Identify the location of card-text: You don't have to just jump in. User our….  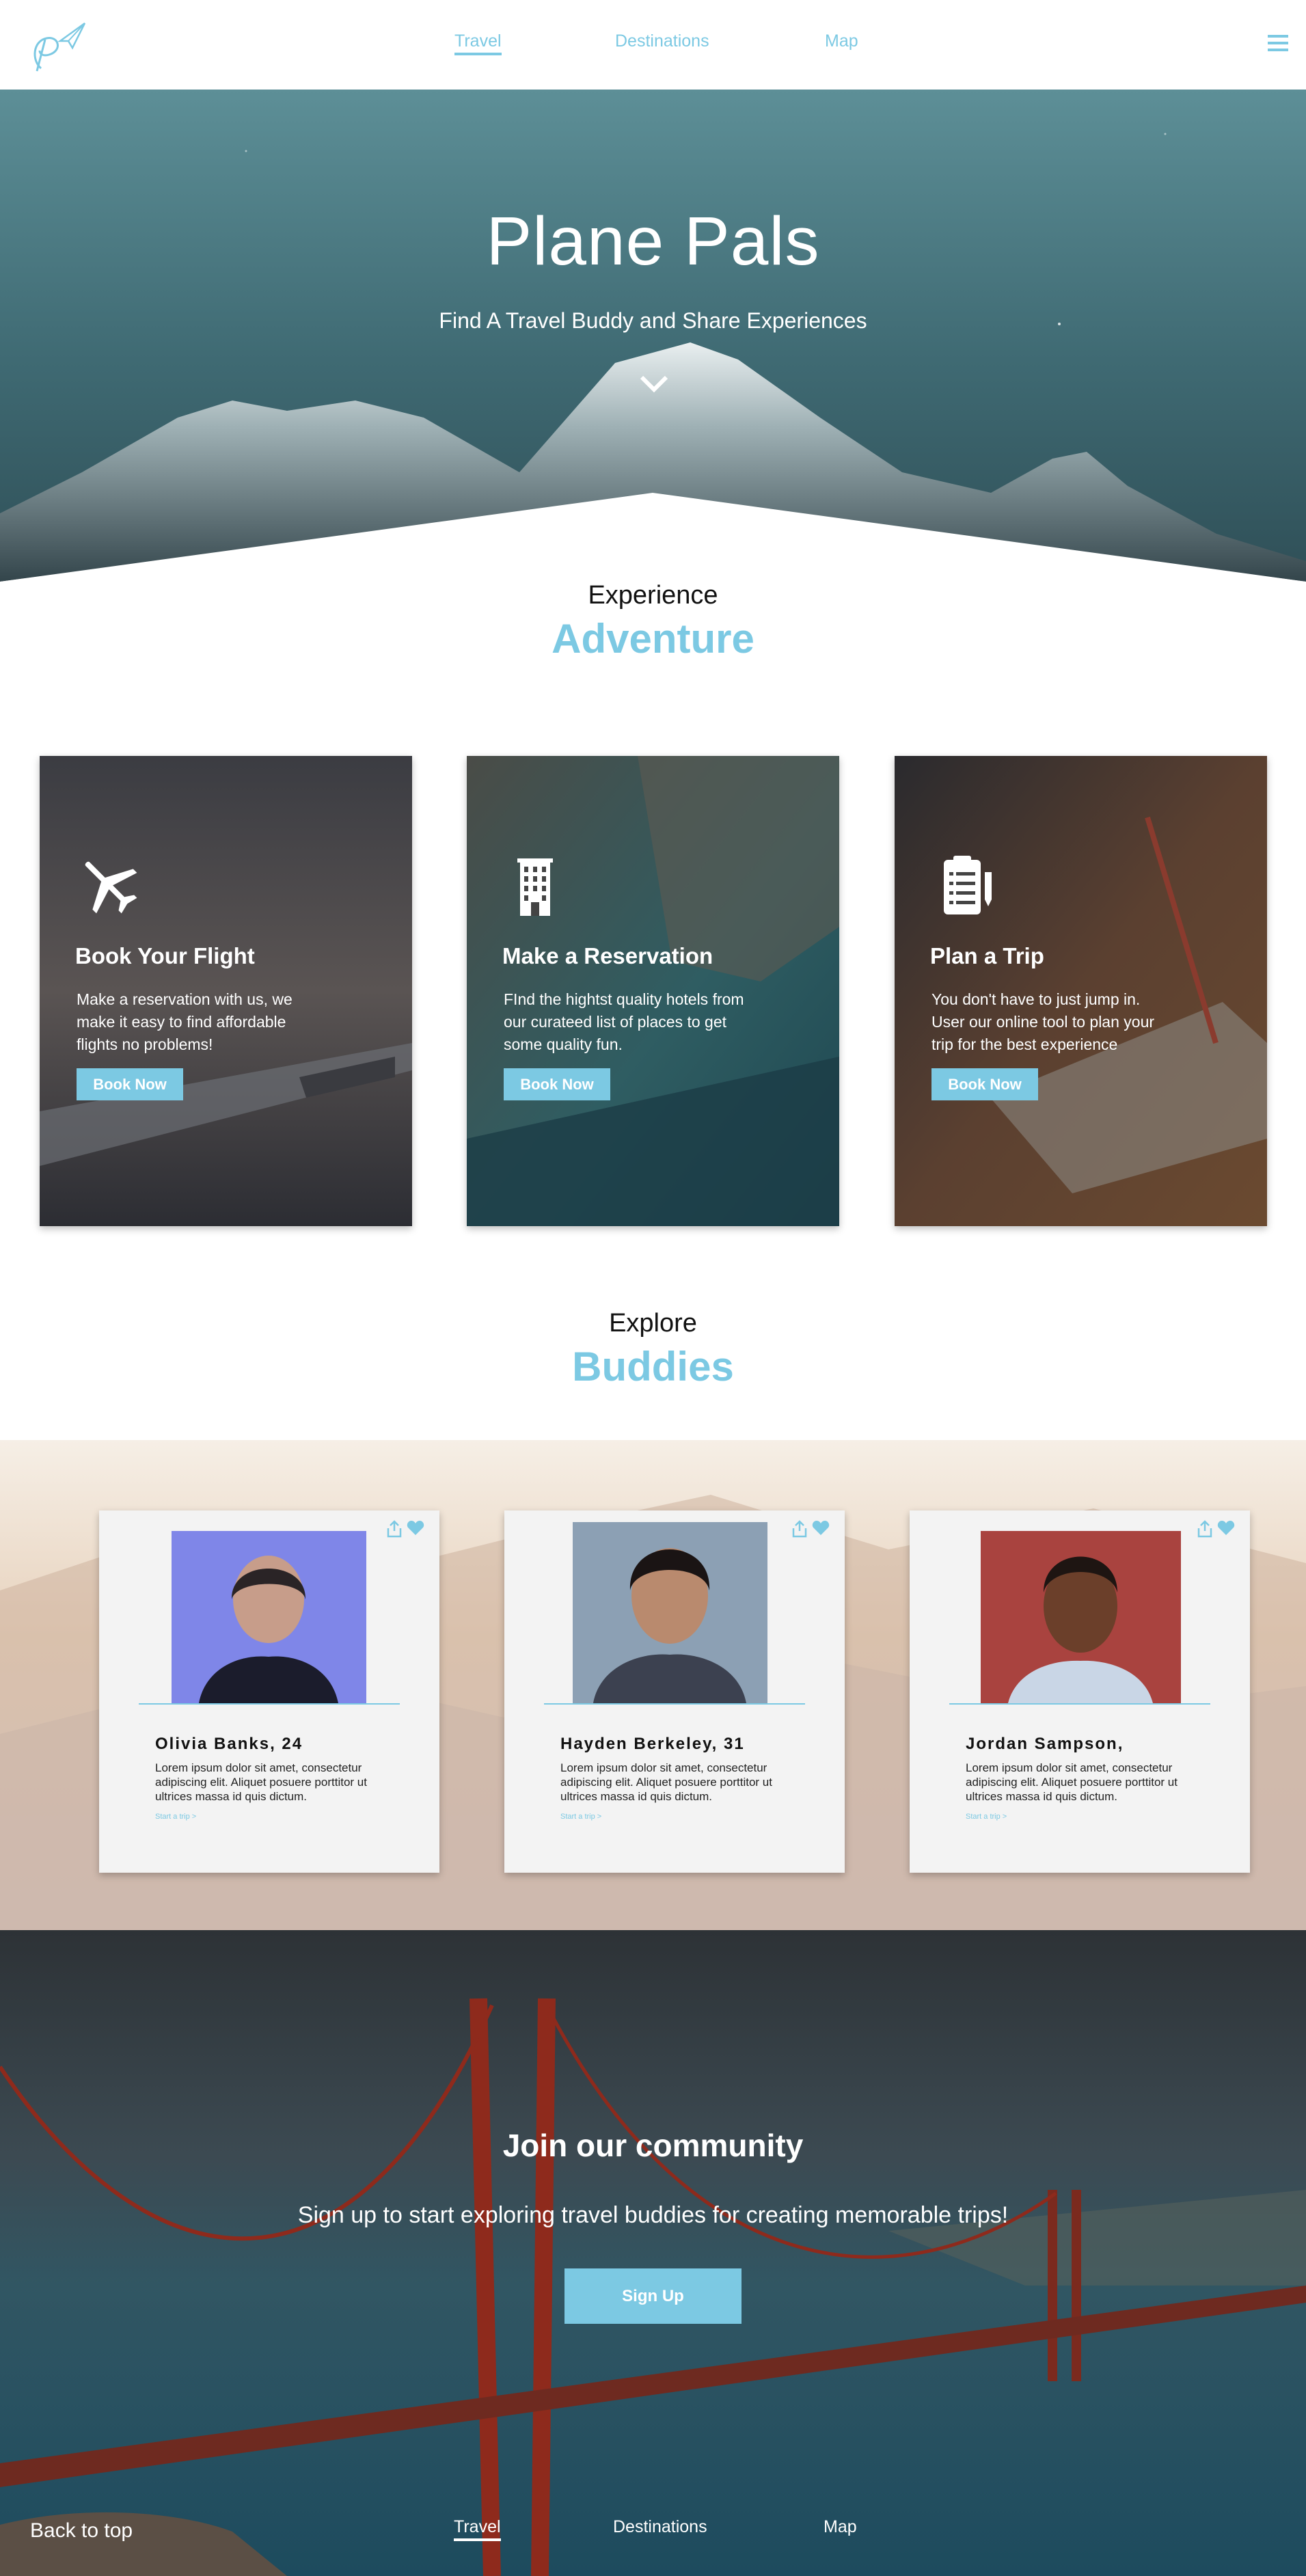
(1043, 1022).